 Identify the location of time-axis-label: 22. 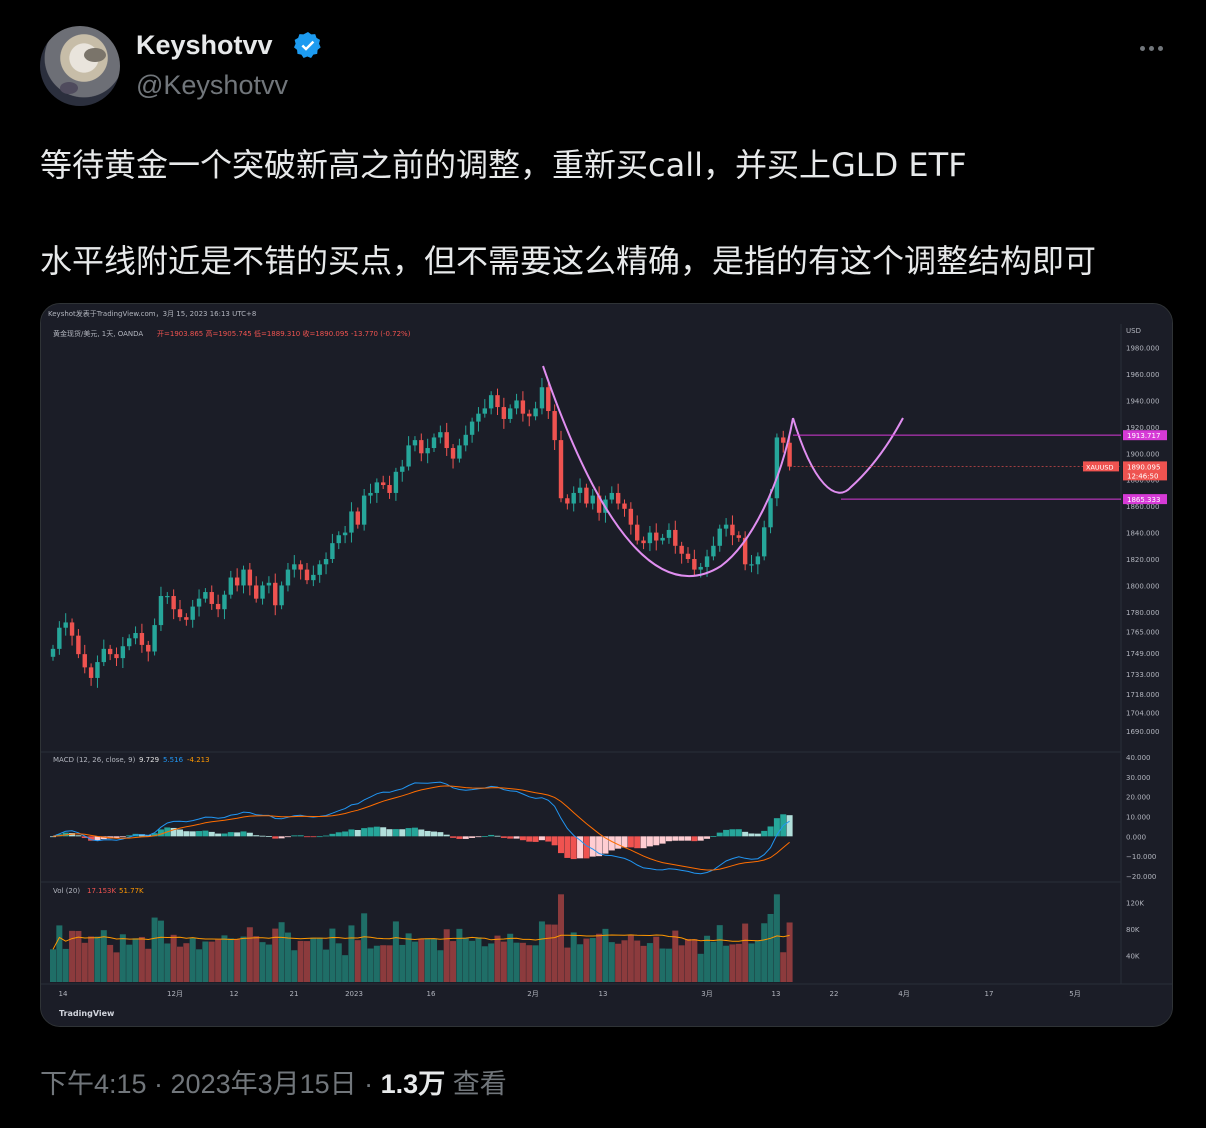
(834, 994).